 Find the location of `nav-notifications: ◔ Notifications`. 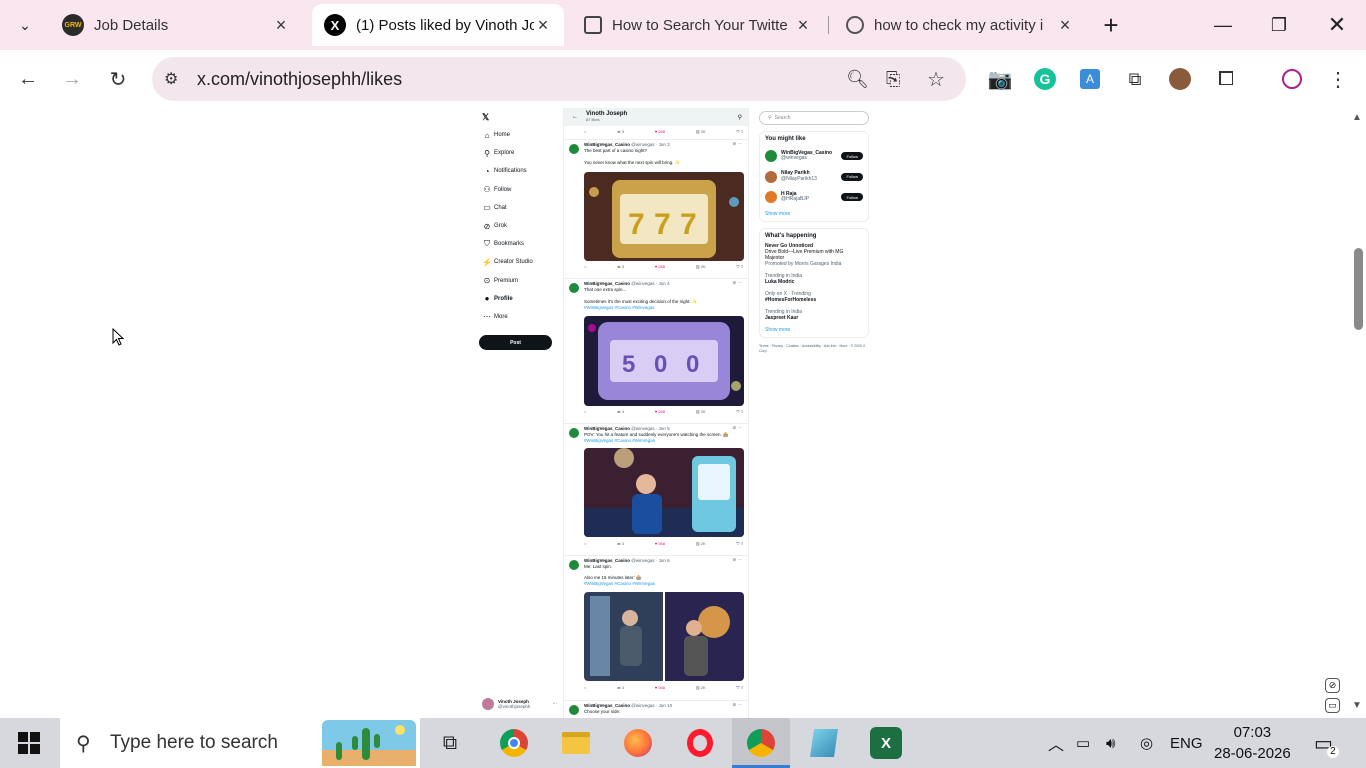

nav-notifications: ◔ Notifications is located at coordinates (520, 171).